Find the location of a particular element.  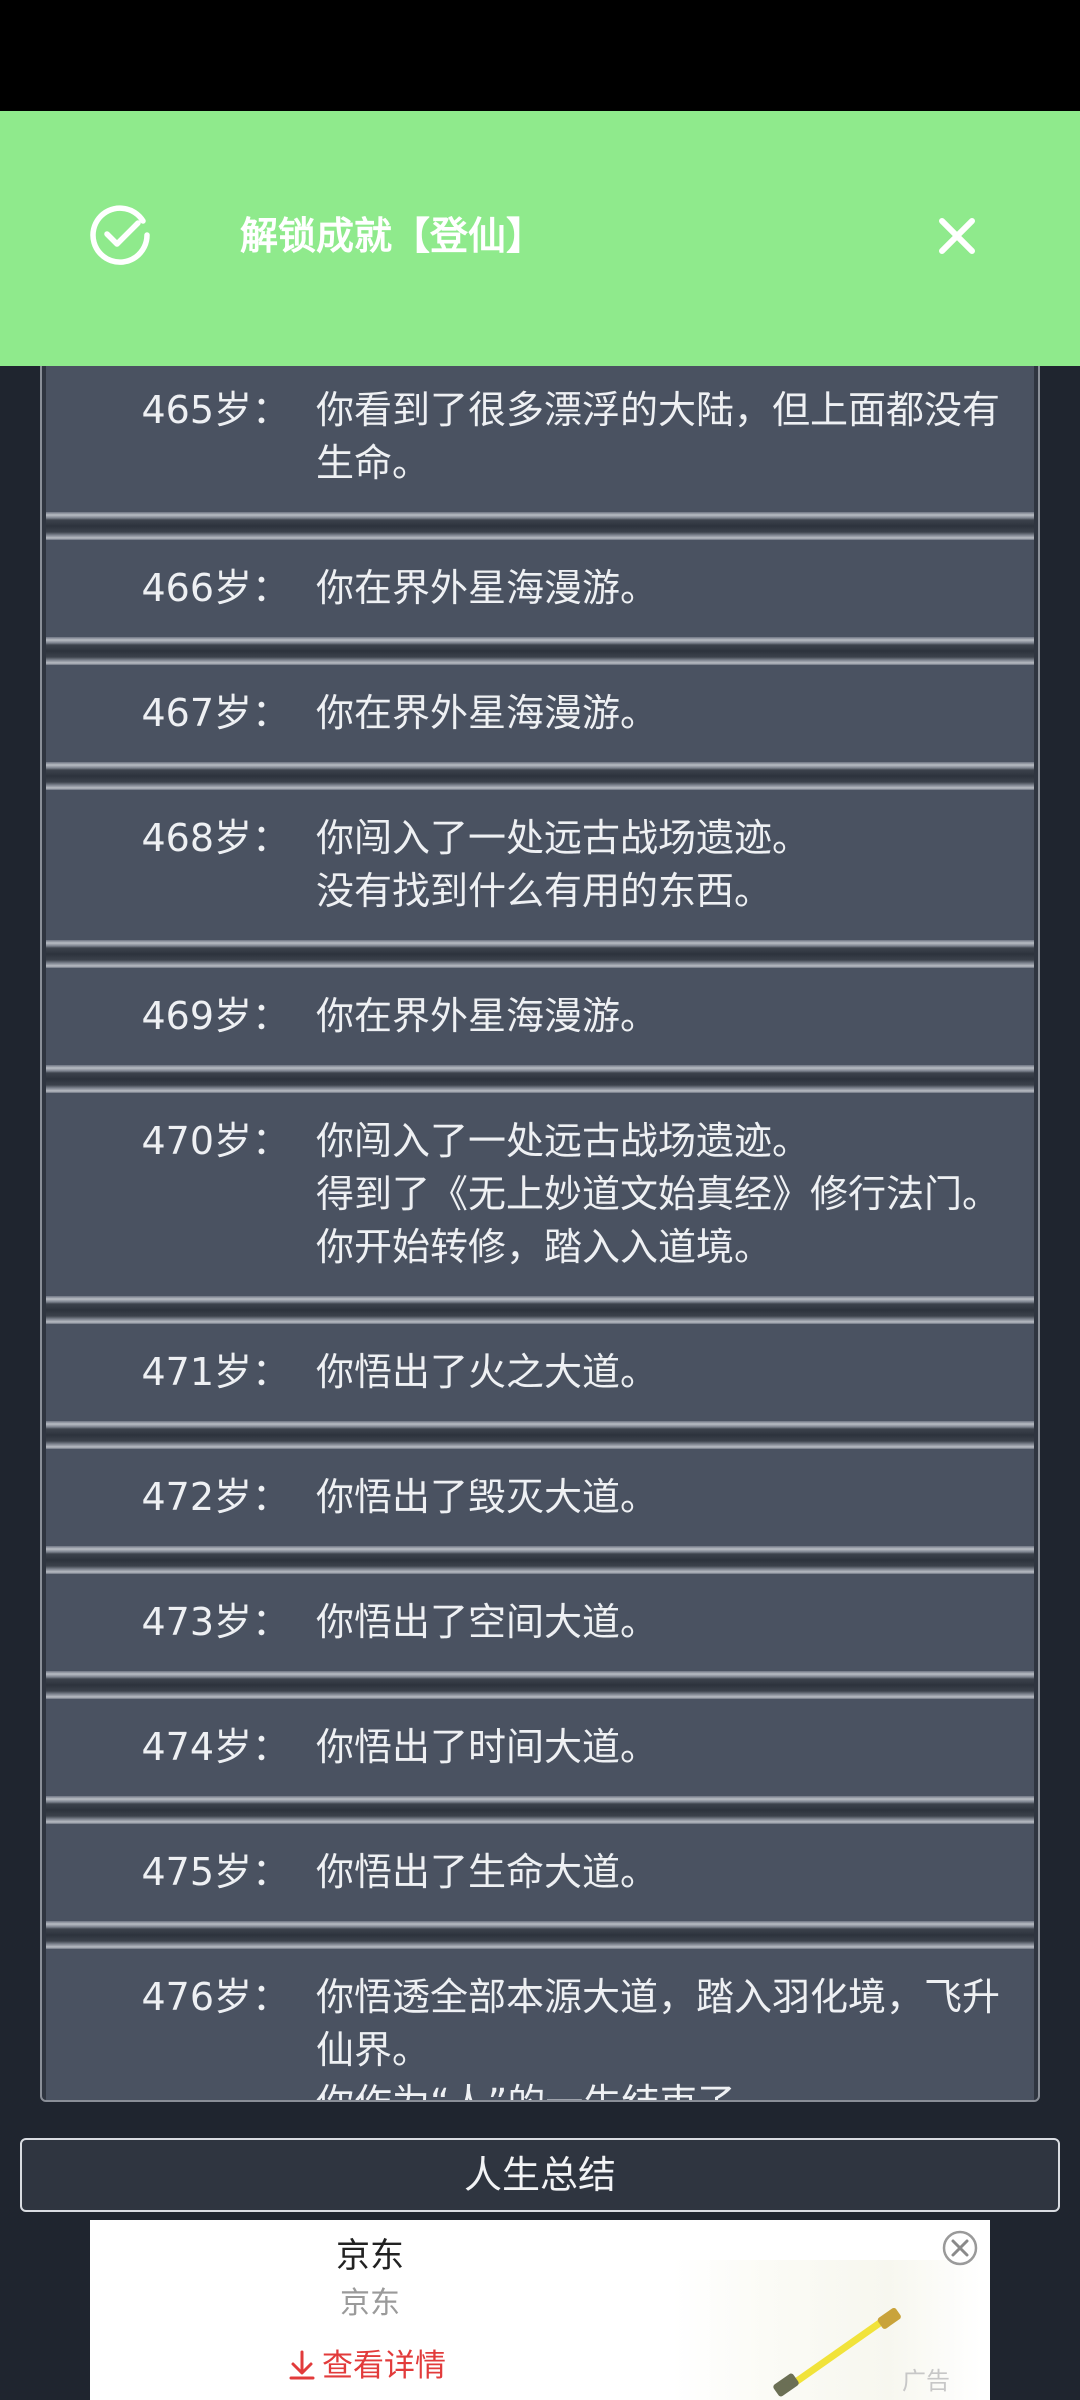

entry-text: 你闯入了一处远古战场遗迹。 没有找到什么有用的东西。 is located at coordinates (676, 865).